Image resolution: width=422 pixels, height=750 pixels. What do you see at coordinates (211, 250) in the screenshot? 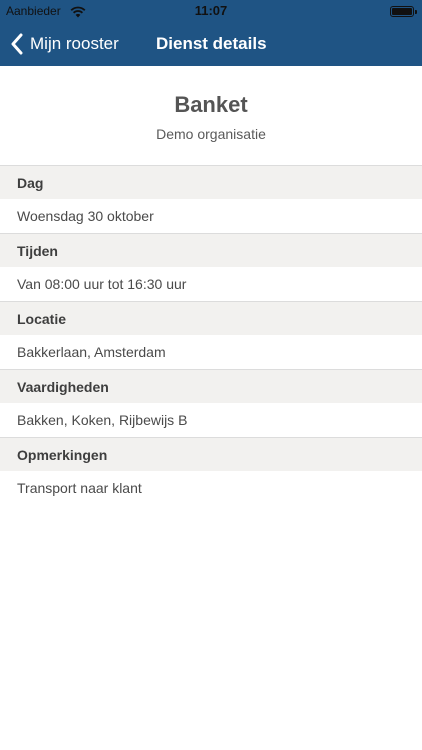
I see `section-header-times: Tijden` at bounding box center [211, 250].